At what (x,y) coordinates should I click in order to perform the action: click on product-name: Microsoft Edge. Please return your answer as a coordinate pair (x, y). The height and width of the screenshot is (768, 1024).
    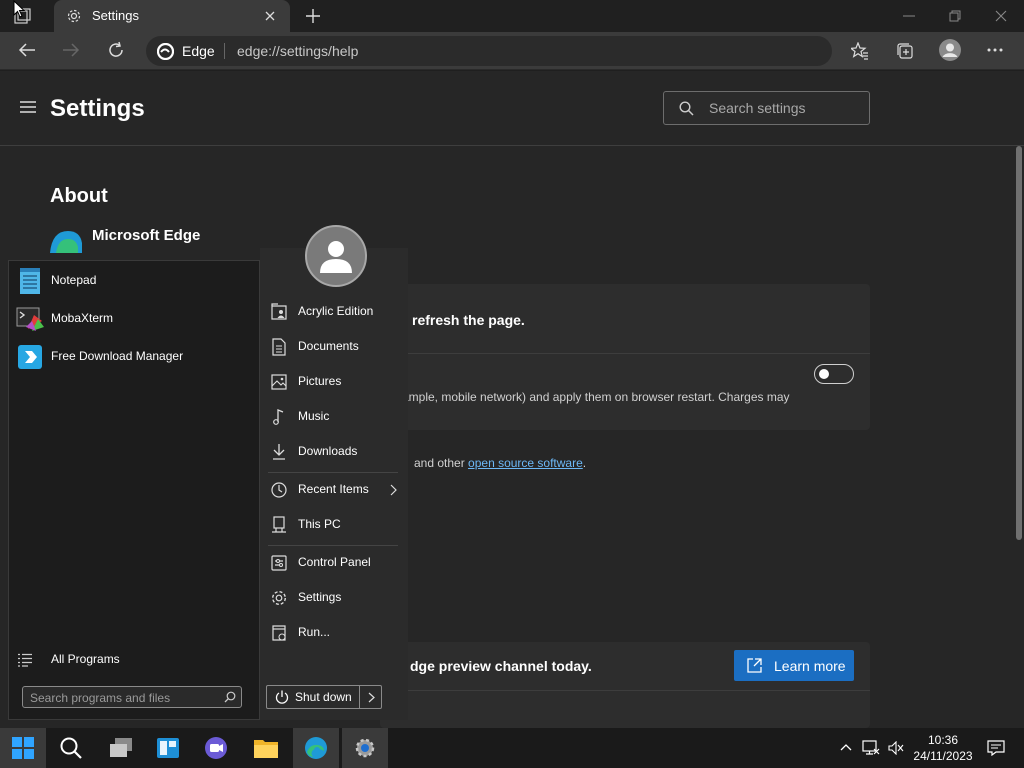
    Looking at the image, I should click on (146, 235).